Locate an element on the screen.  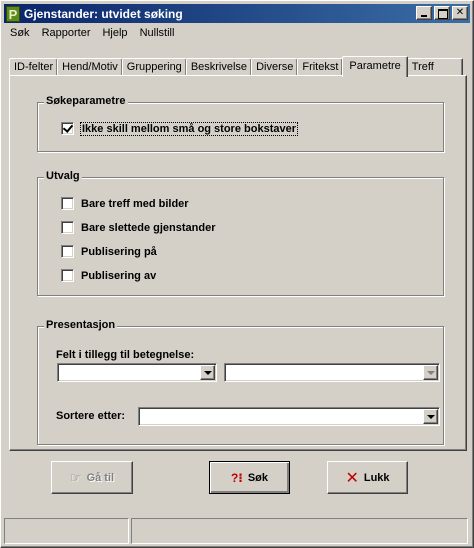
only-with-images-label: Bare treff med bilder is located at coordinates (135, 204).